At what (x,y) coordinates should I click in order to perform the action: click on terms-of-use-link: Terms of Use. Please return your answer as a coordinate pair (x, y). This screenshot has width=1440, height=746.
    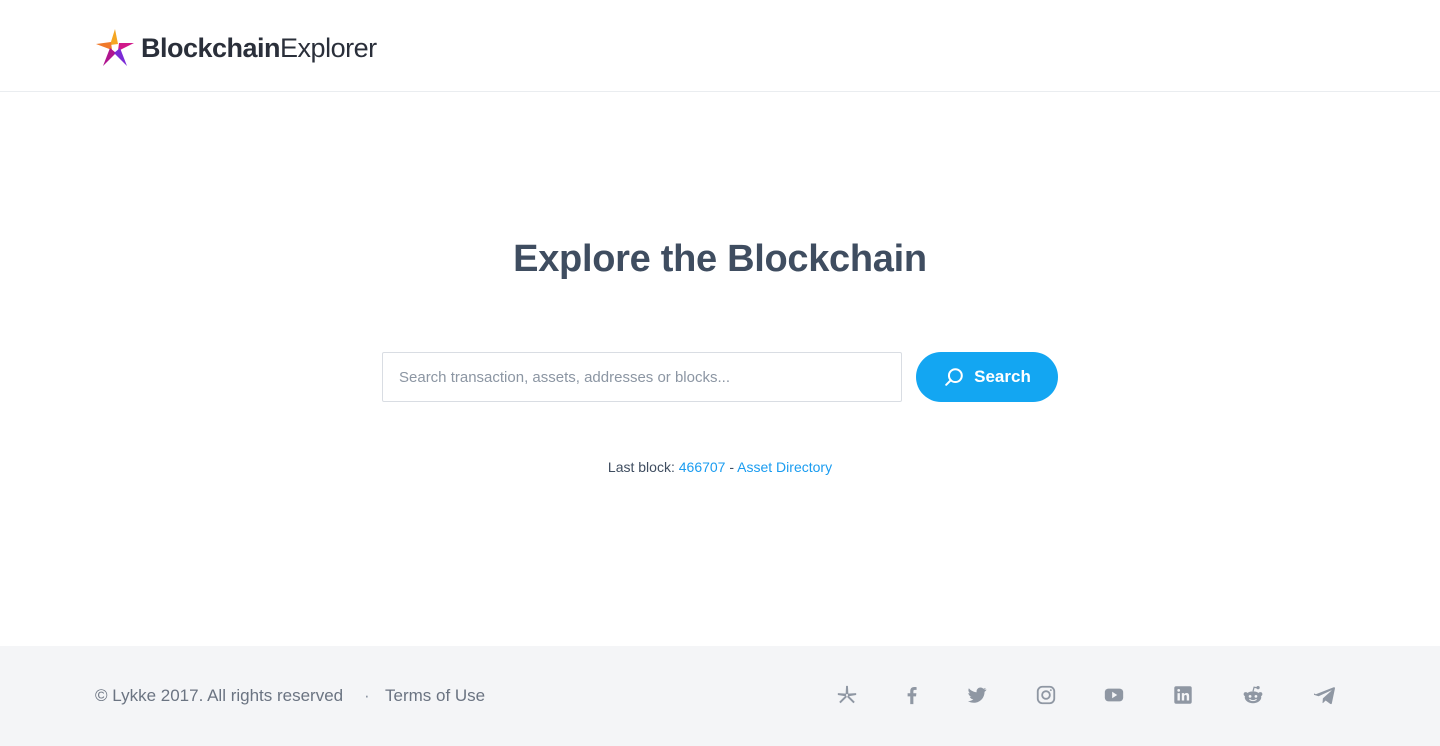
    Looking at the image, I should click on (435, 696).